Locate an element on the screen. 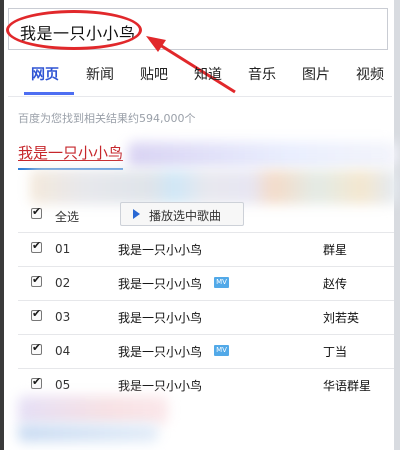 The image size is (400, 450). song-artist: 群星 is located at coordinates (335, 249).